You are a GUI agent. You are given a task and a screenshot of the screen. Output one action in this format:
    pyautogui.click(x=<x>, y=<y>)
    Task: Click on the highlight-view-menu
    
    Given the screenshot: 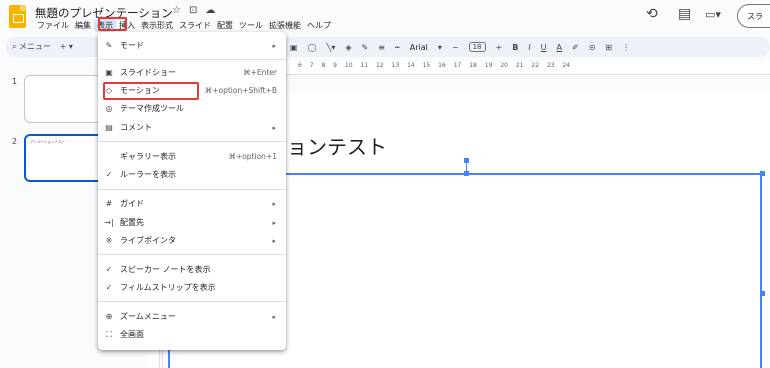 What is the action you would take?
    pyautogui.click(x=112, y=24)
    